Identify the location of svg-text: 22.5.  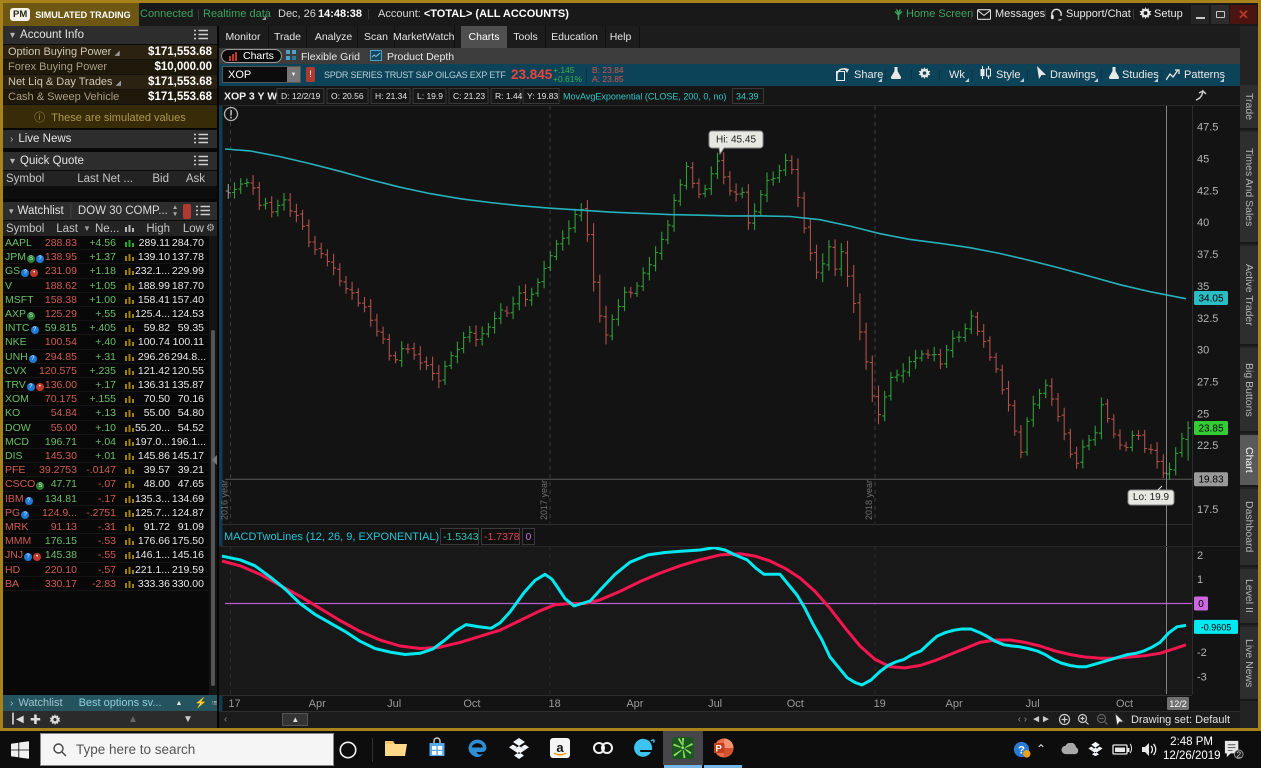
(1207, 446).